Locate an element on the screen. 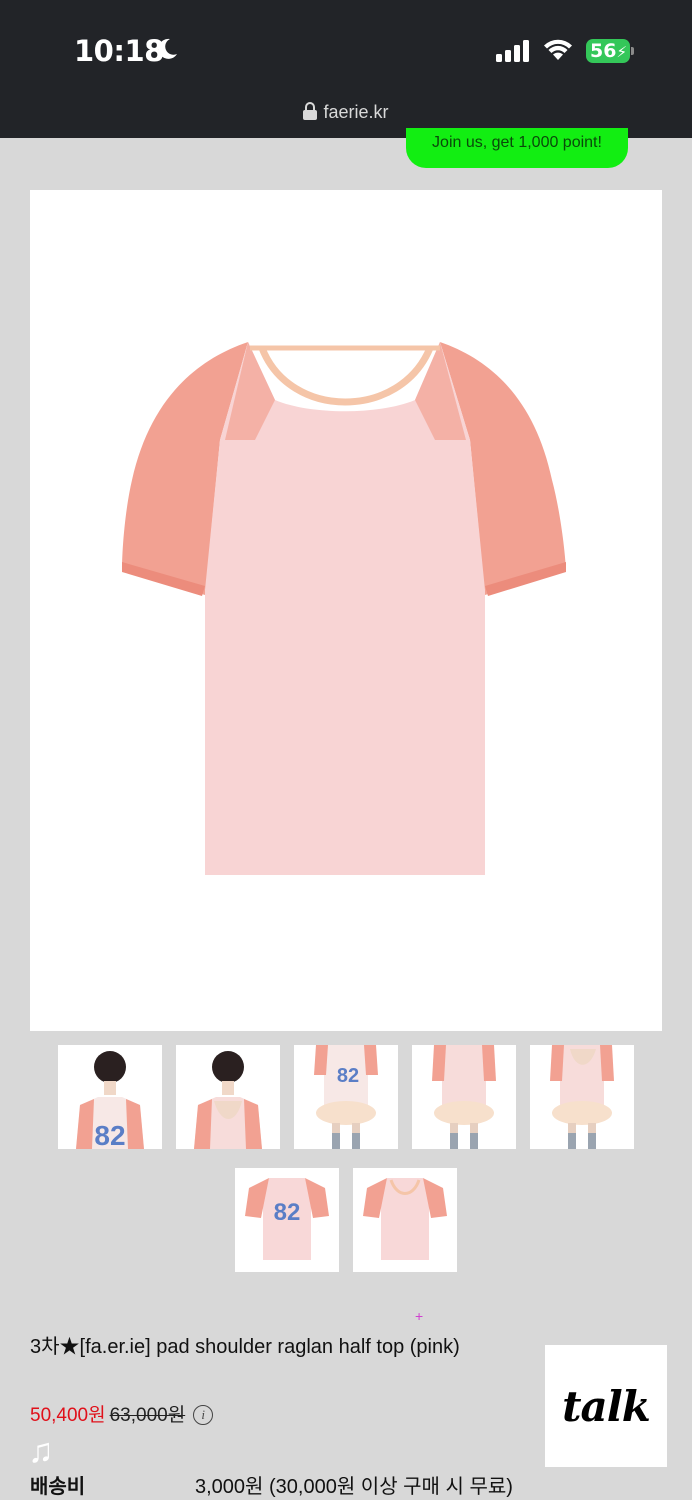 The image size is (692, 1500). sale-price: 50,400원 is located at coordinates (68, 1415).